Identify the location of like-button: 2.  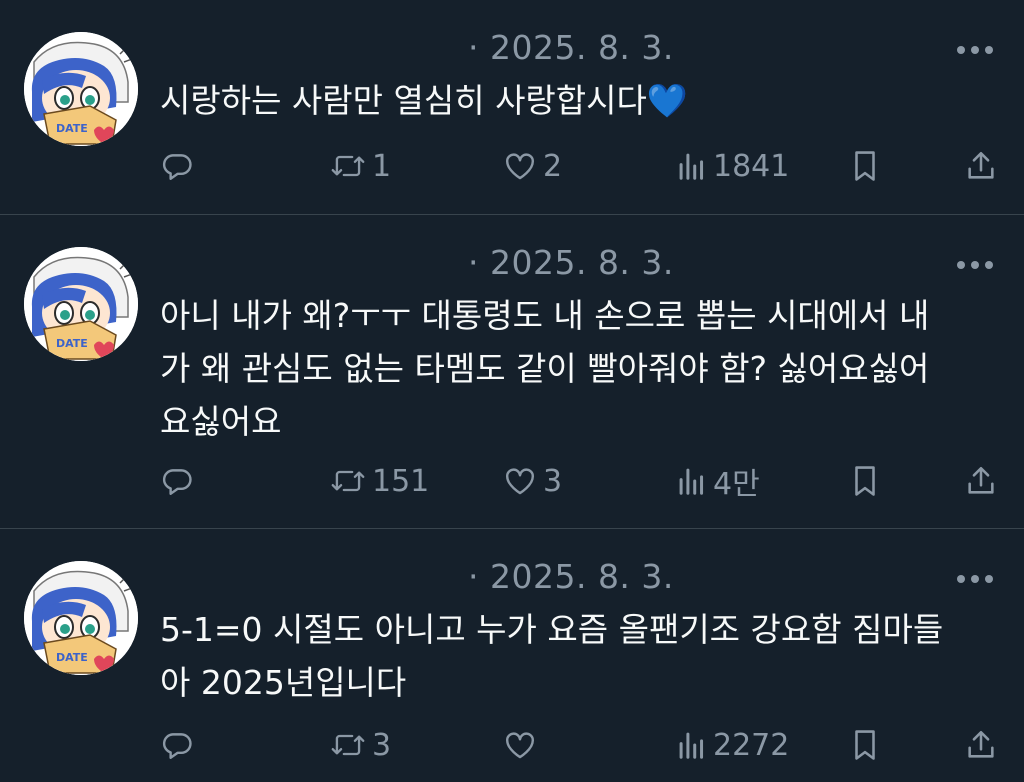
(532, 166).